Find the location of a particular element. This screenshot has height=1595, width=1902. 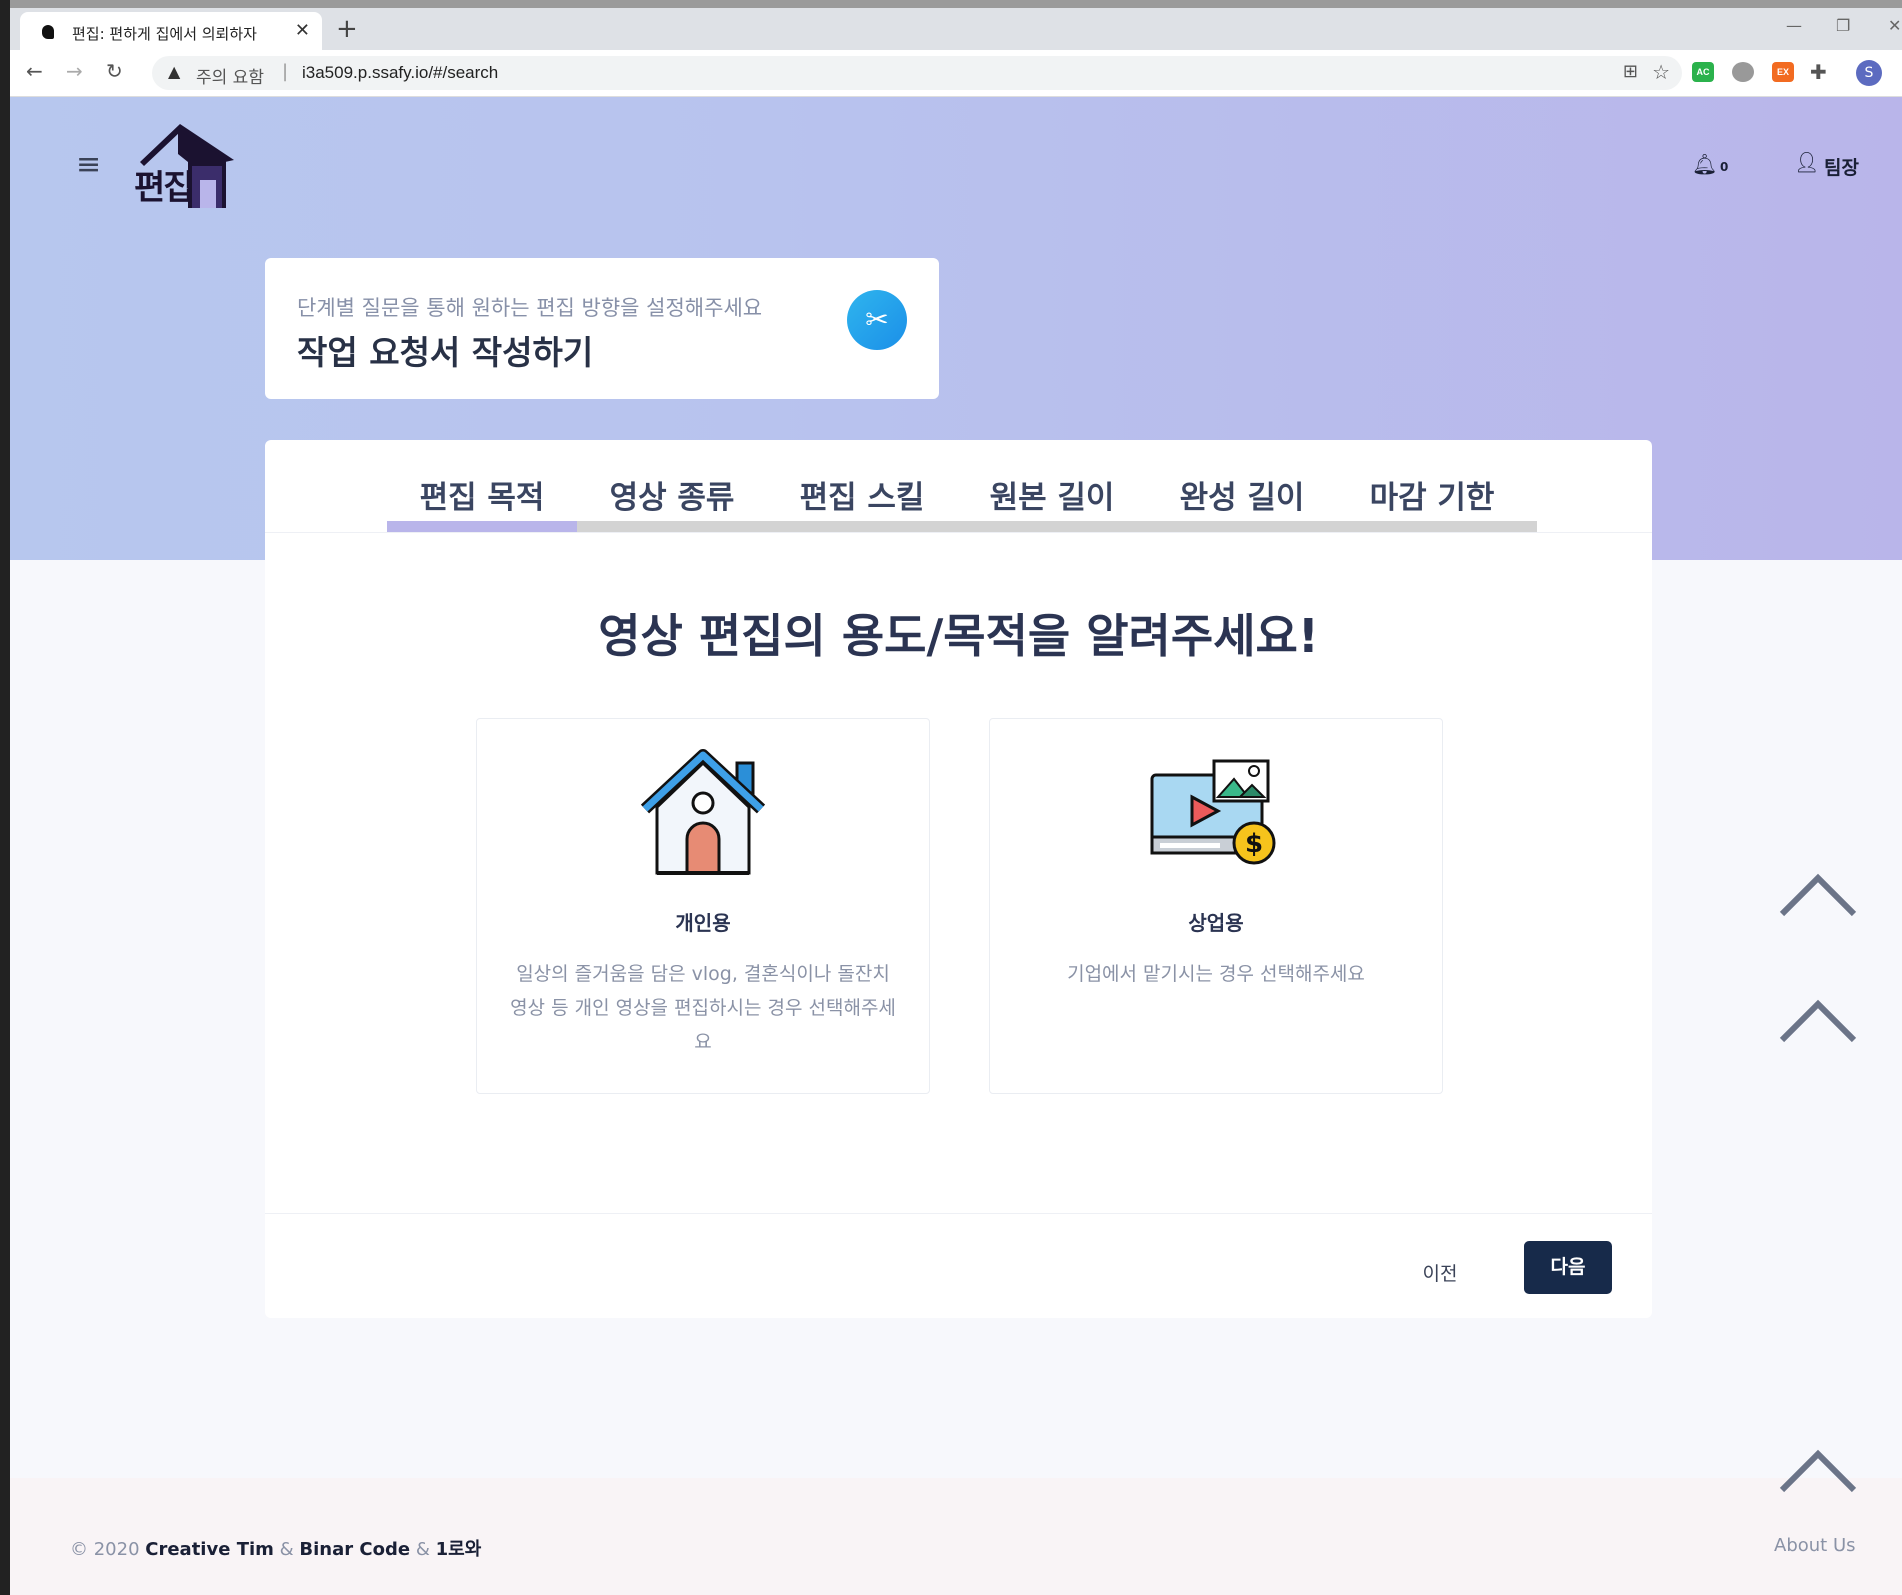

url-text: i3a509.p.ssafy.io/#/search is located at coordinates (400, 73).